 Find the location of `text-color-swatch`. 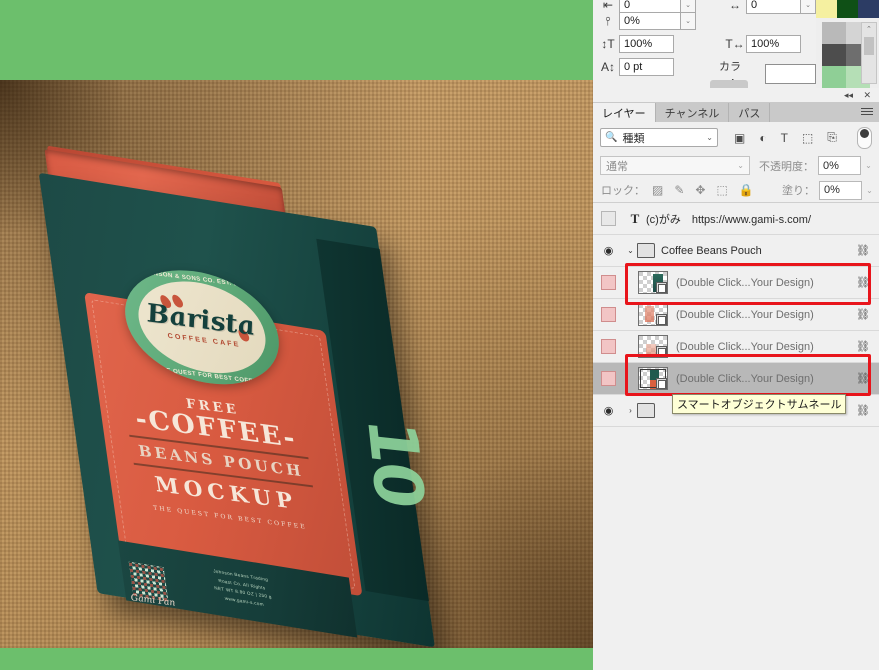

text-color-swatch is located at coordinates (790, 74).